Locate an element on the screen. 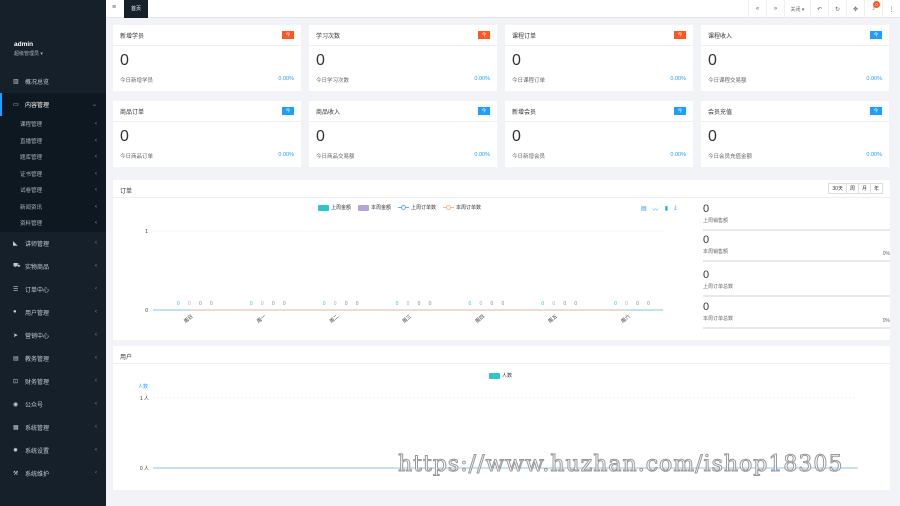 This screenshot has width=900, height=506. sidebar-subitem-label: 课程管理 is located at coordinates (31, 125).